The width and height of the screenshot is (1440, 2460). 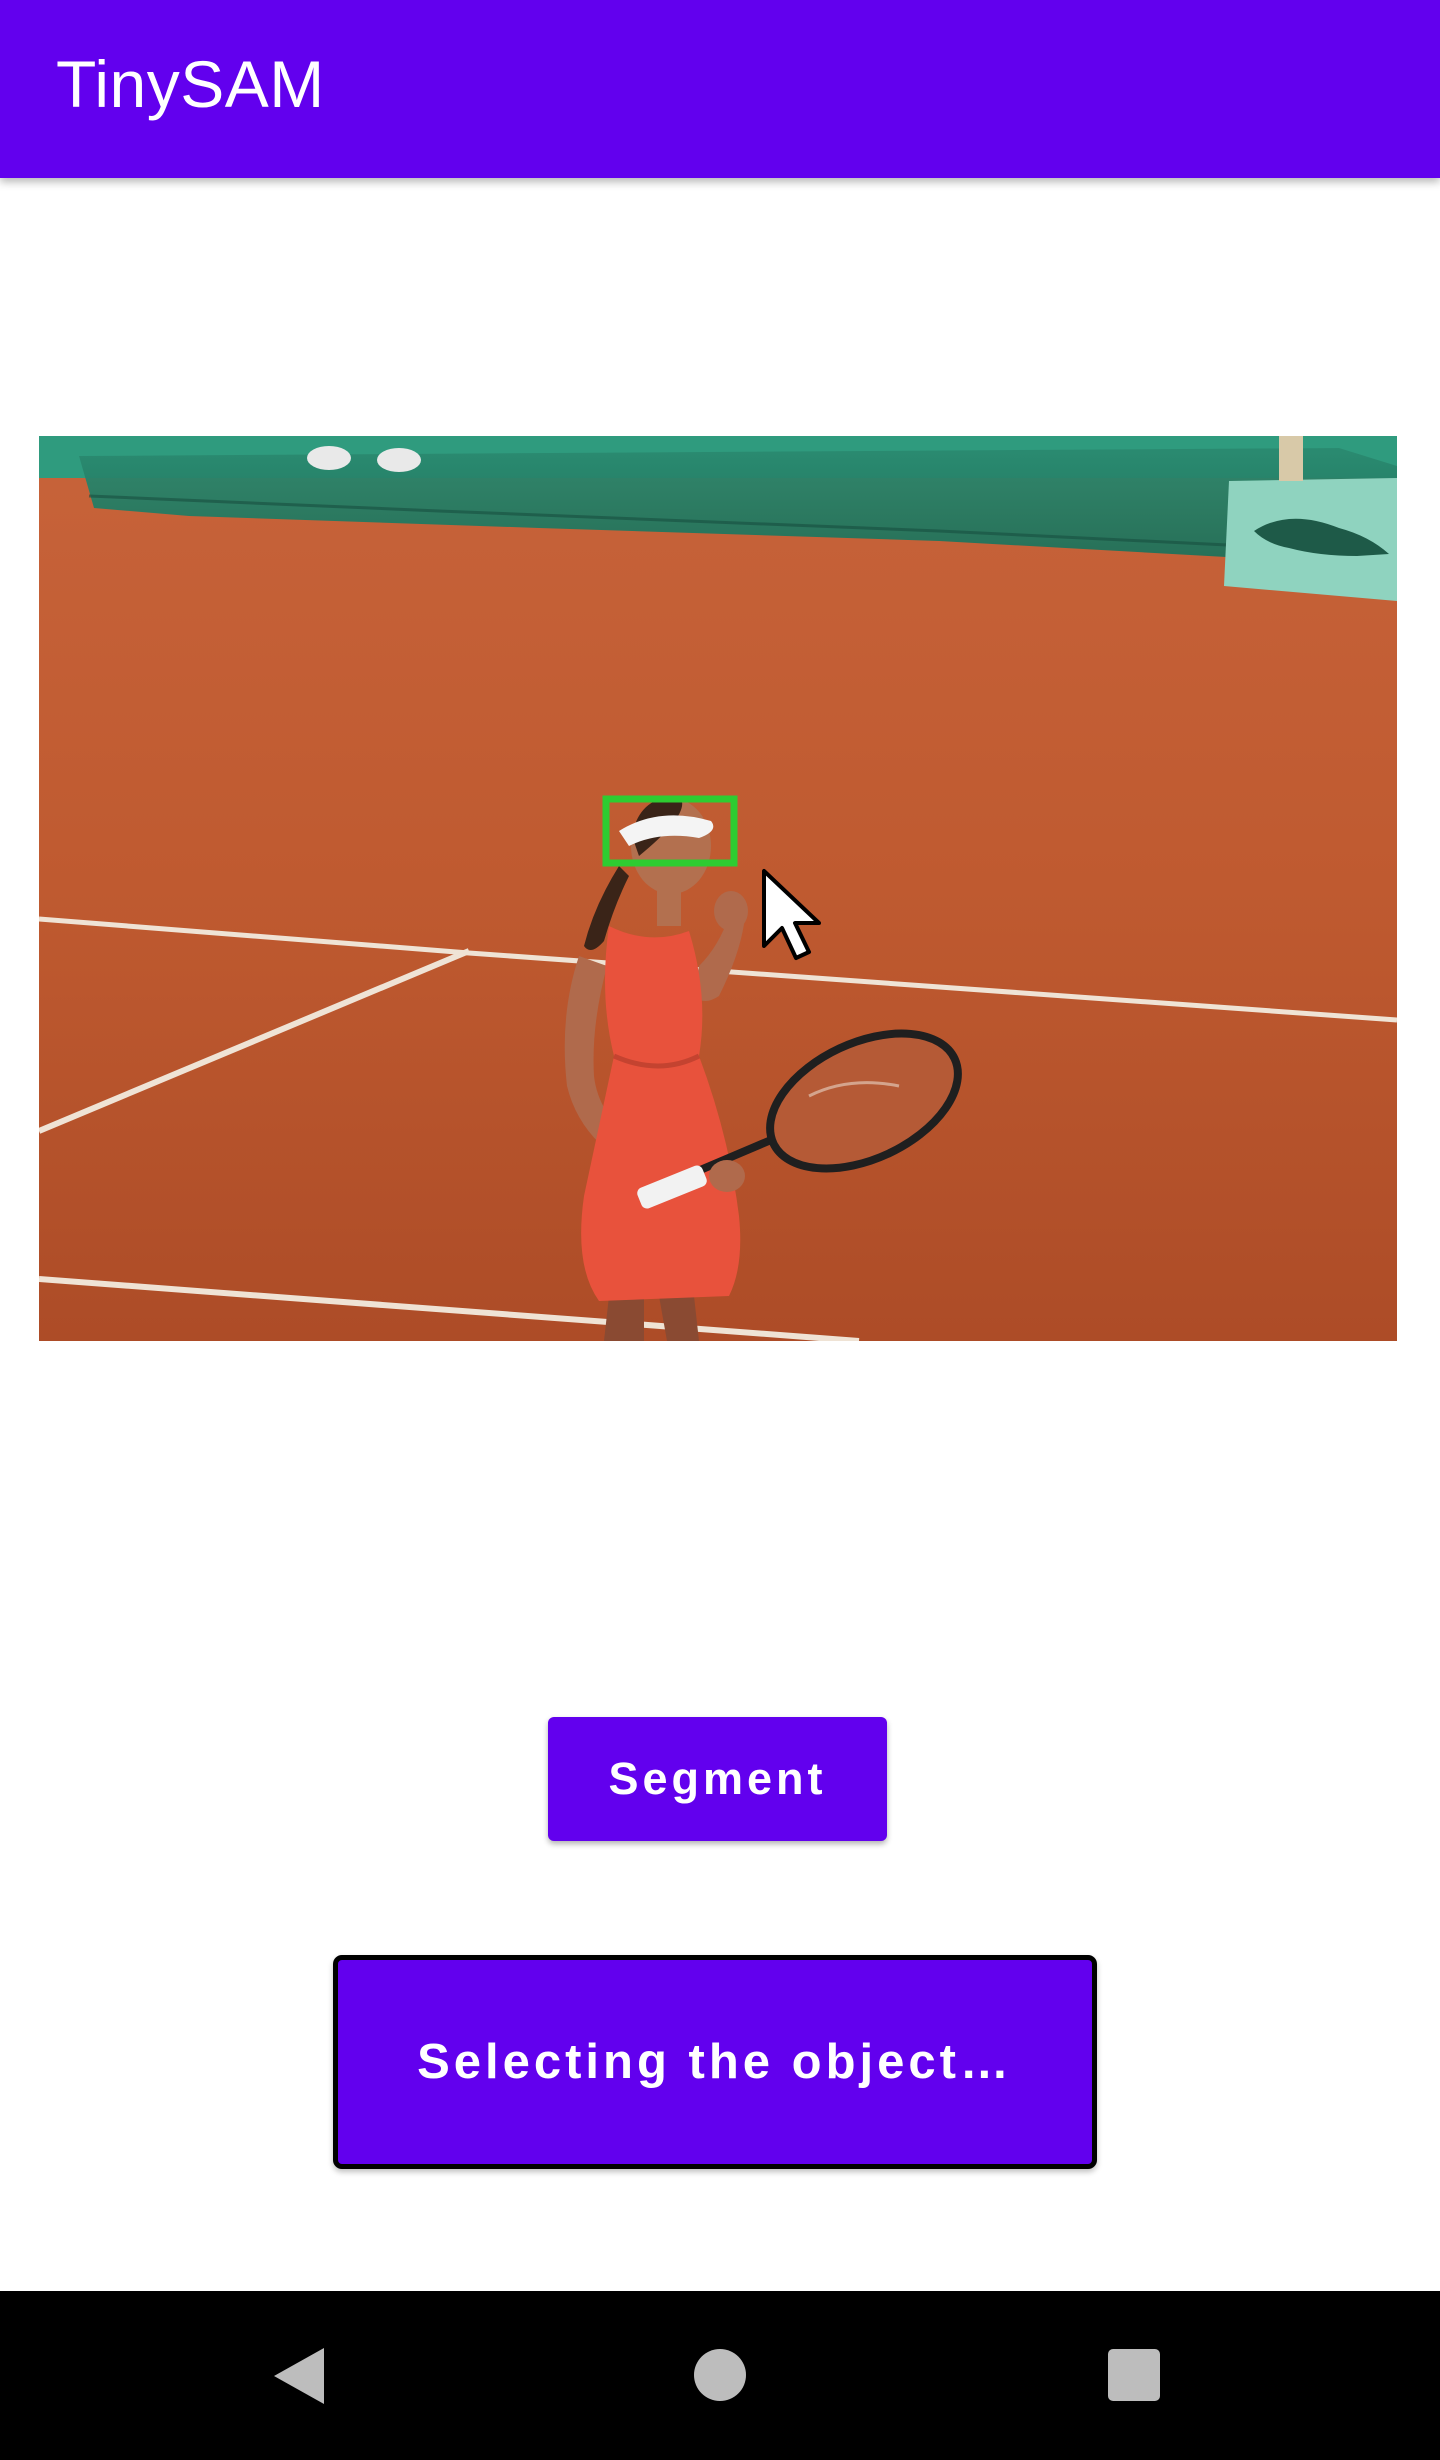 I want to click on back-icon, so click(x=299, y=2376).